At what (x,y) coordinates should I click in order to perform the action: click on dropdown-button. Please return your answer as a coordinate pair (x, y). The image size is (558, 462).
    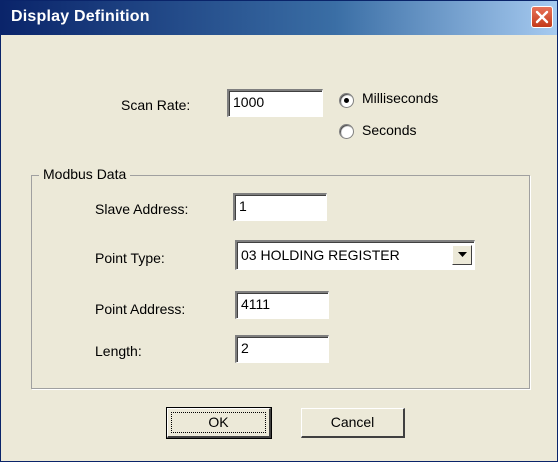
    Looking at the image, I should click on (462, 255).